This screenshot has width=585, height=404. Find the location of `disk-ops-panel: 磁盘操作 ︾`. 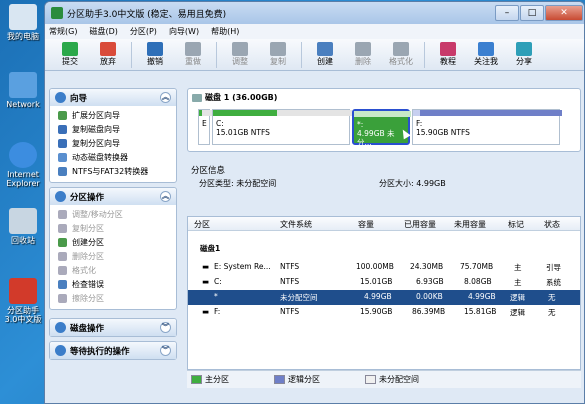

disk-ops-panel: 磁盘操作 ︾ is located at coordinates (113, 327).